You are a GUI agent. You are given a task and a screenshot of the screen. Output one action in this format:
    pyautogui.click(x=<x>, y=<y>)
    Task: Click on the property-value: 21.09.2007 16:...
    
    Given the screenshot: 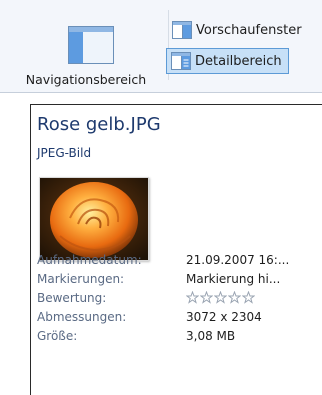 What is the action you would take?
    pyautogui.click(x=237, y=260)
    